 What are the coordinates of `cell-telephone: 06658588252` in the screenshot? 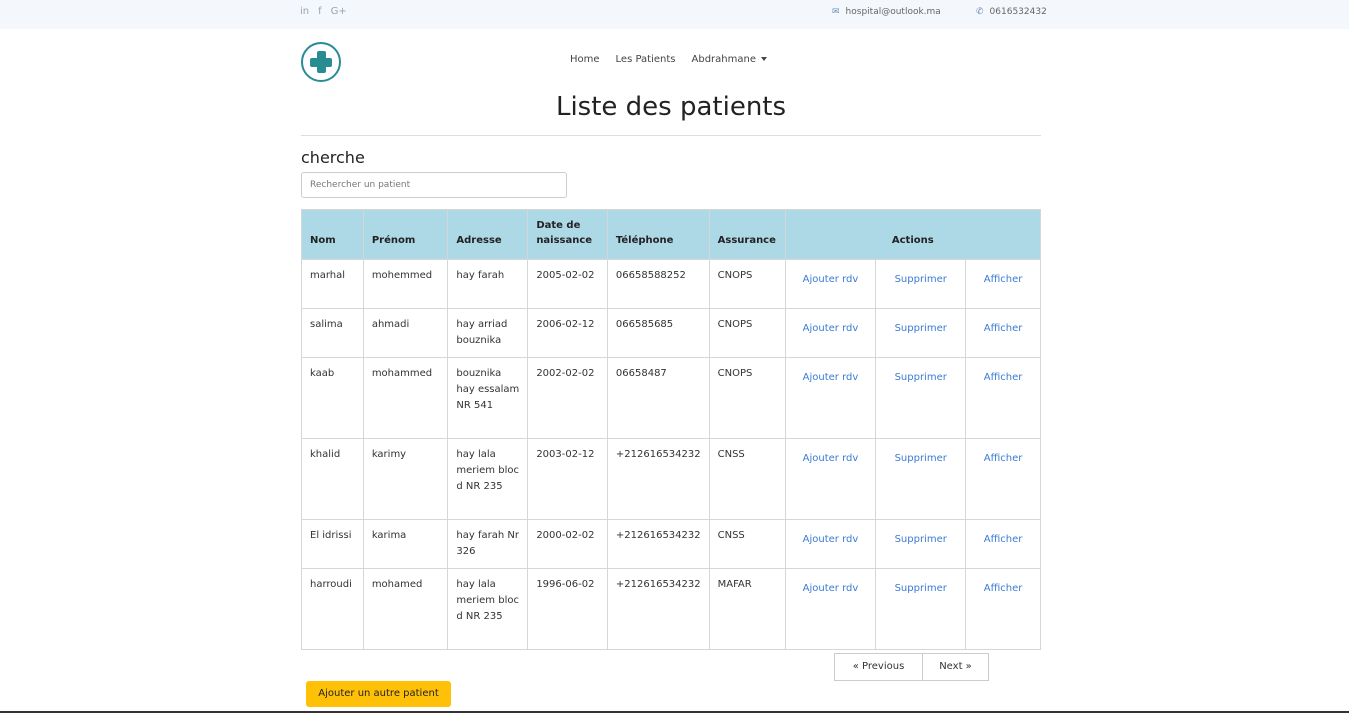 It's located at (658, 284).